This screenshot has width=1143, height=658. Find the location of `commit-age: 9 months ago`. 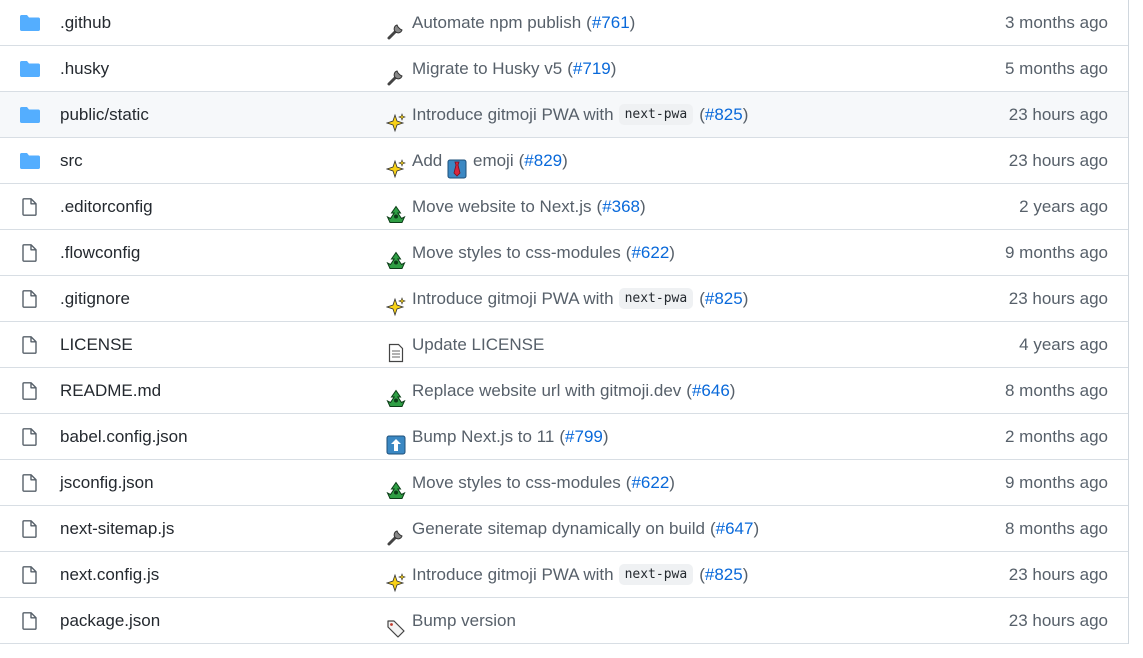

commit-age: 9 months ago is located at coordinates (1056, 252).